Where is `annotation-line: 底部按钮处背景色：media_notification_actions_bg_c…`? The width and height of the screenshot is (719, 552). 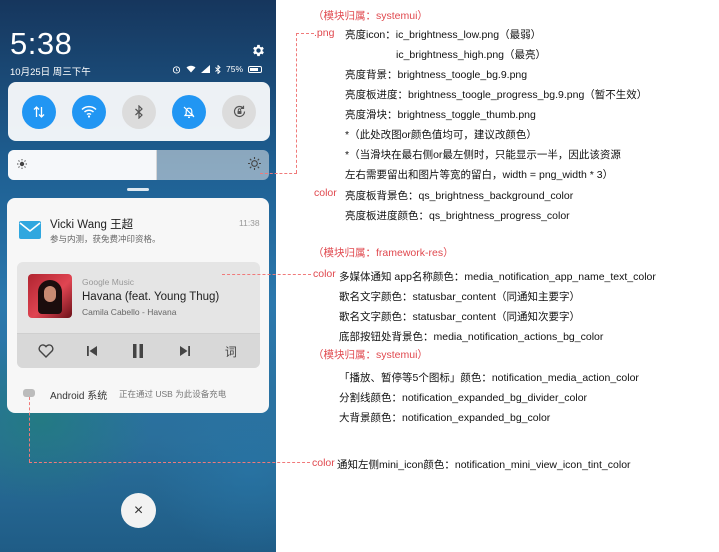
annotation-line: 底部按钮处背景色：media_notification_actions_bg_c… is located at coordinates (471, 337).